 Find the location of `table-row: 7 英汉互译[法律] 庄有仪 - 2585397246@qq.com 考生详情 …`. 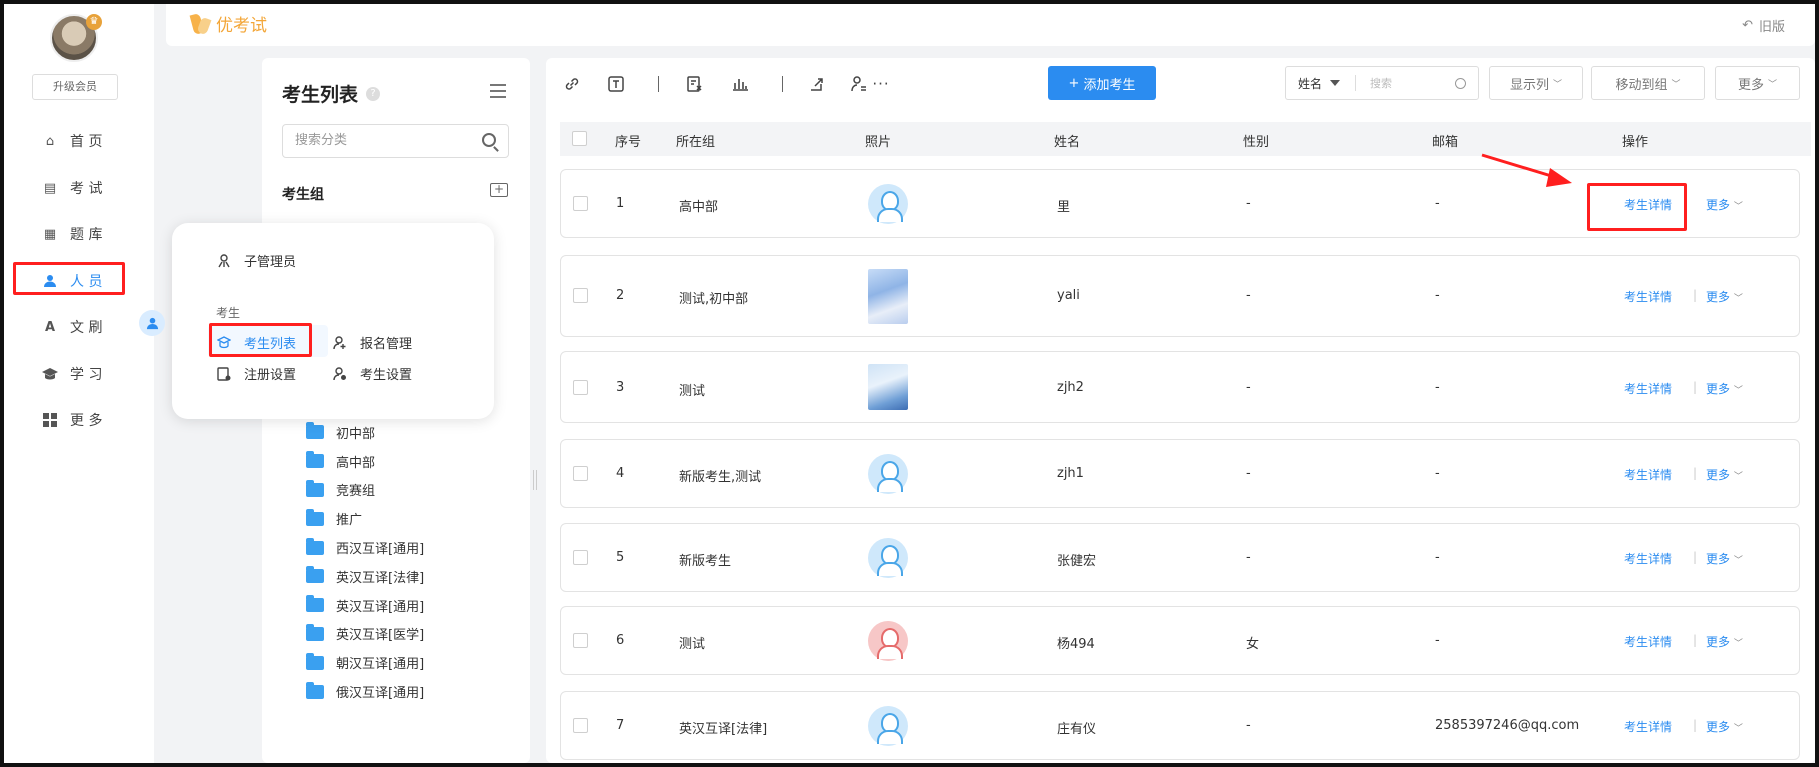

table-row: 7 英汉互译[法律] 庄有仪 - 2585397246@qq.com 考生详情 … is located at coordinates (1180, 725).